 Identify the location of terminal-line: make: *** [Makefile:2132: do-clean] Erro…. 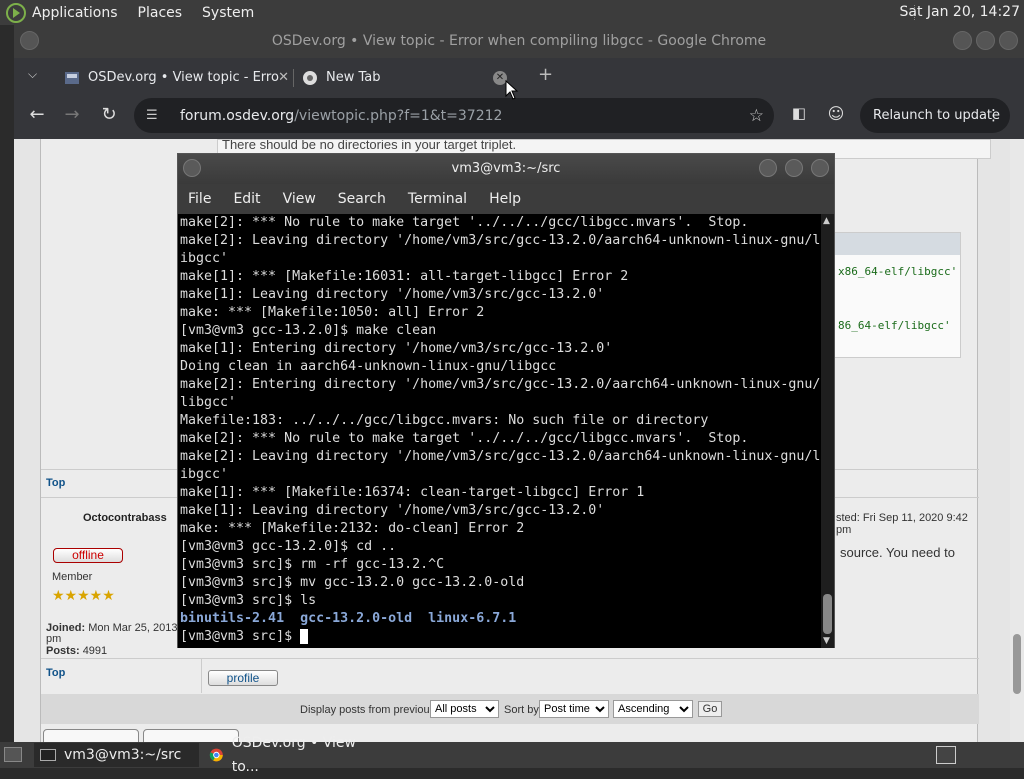
(352, 528).